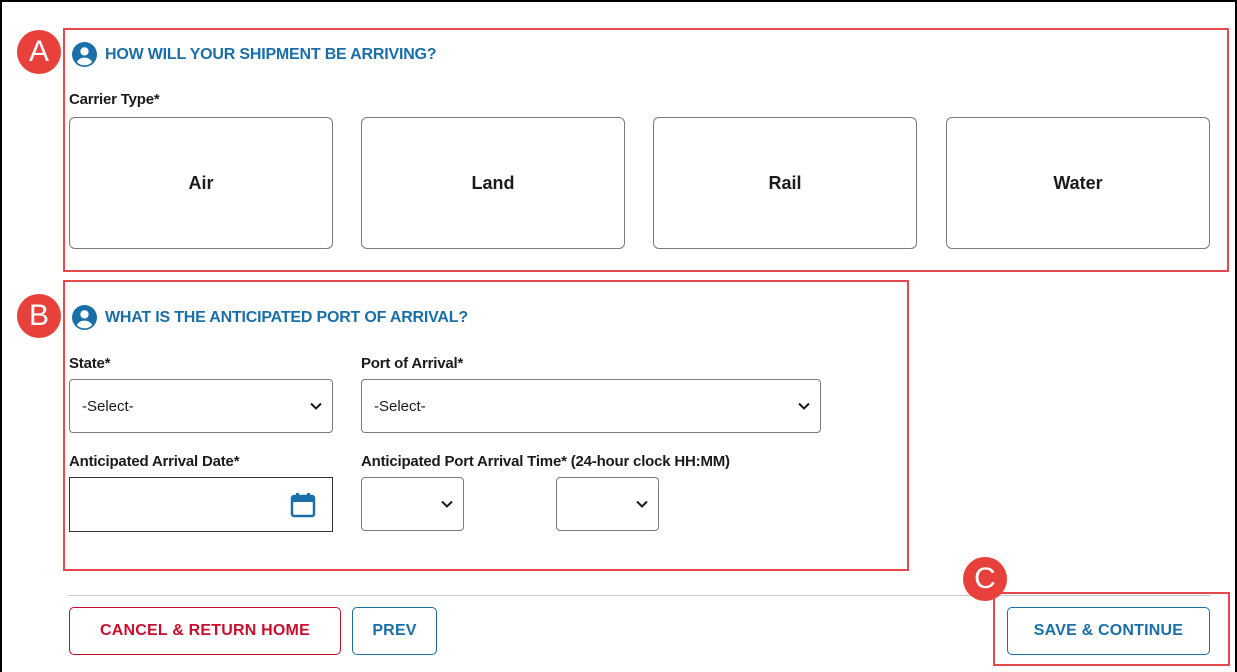 This screenshot has height=672, width=1237. What do you see at coordinates (114, 99) in the screenshot?
I see `carrier-type-label: Carrier Type*` at bounding box center [114, 99].